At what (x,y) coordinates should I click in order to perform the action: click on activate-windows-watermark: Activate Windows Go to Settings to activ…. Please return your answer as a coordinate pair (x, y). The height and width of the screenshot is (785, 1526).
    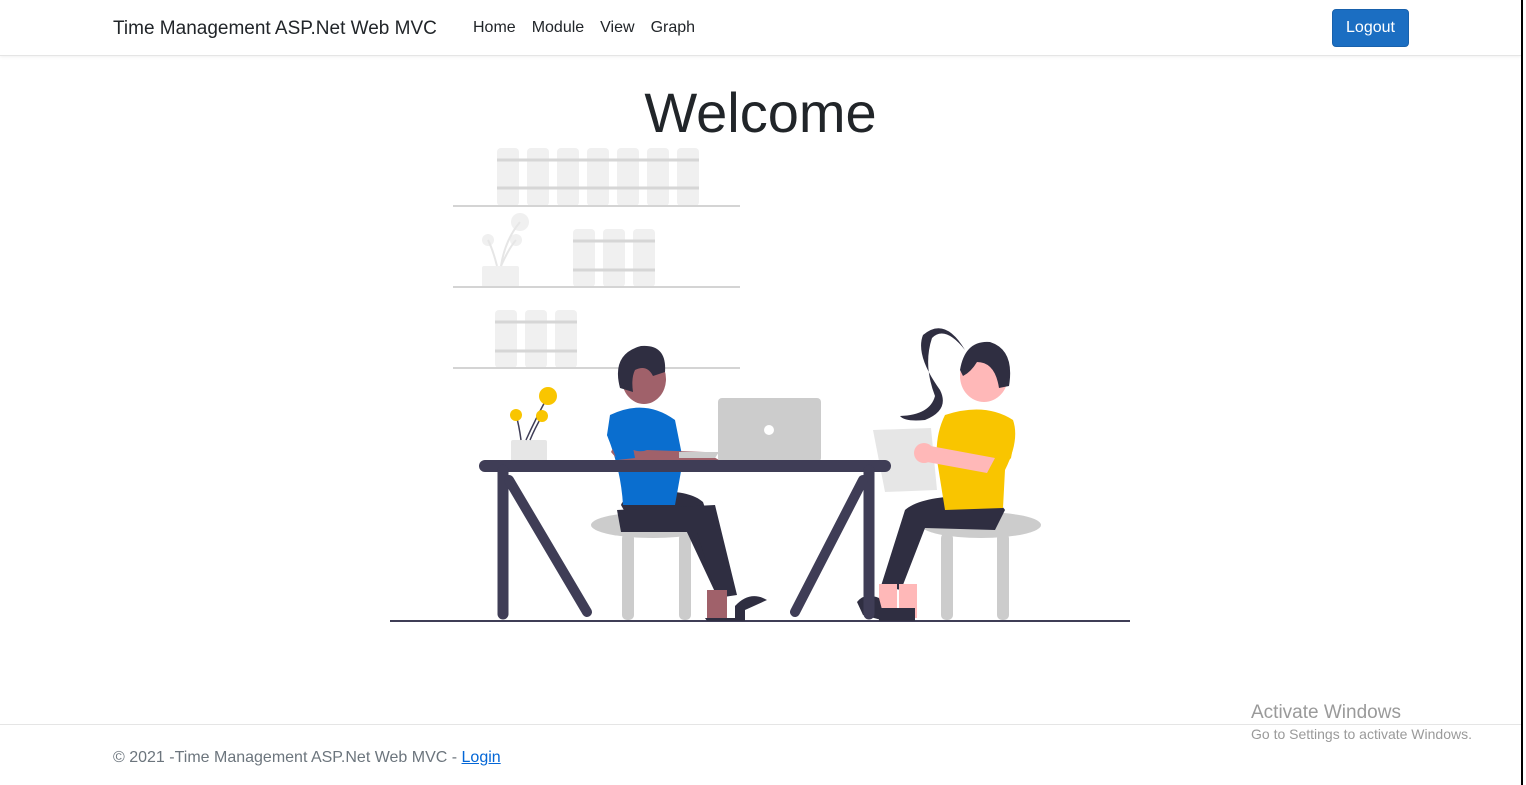
    Looking at the image, I should click on (1361, 722).